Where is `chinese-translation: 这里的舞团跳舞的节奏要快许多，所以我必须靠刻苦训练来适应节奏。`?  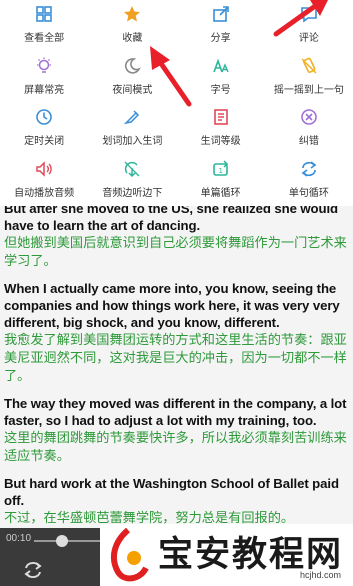 chinese-translation: 这里的舞团跳舞的节奏要快许多，所以我必须靠刻苦训练来适应节奏。 is located at coordinates (175, 446).